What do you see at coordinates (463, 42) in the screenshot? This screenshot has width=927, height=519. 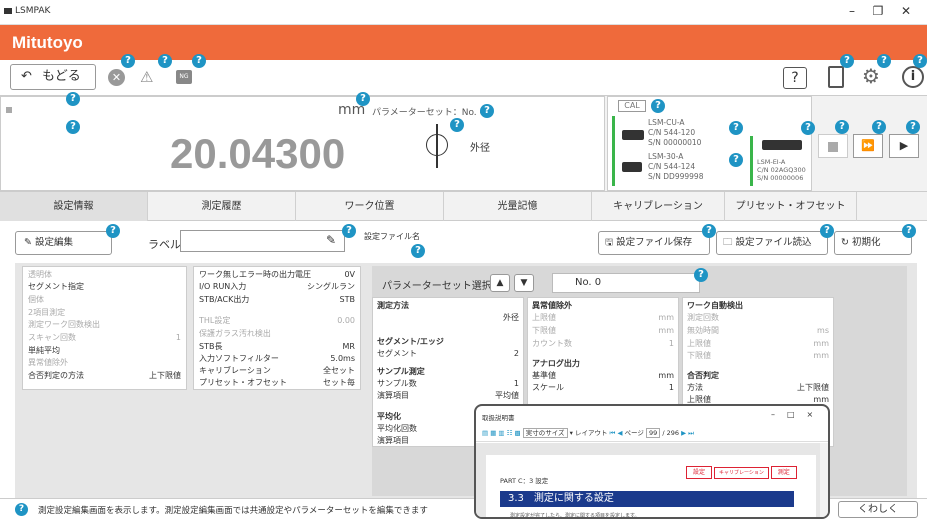 I see `brand-bar: Mitutoyo` at bounding box center [463, 42].